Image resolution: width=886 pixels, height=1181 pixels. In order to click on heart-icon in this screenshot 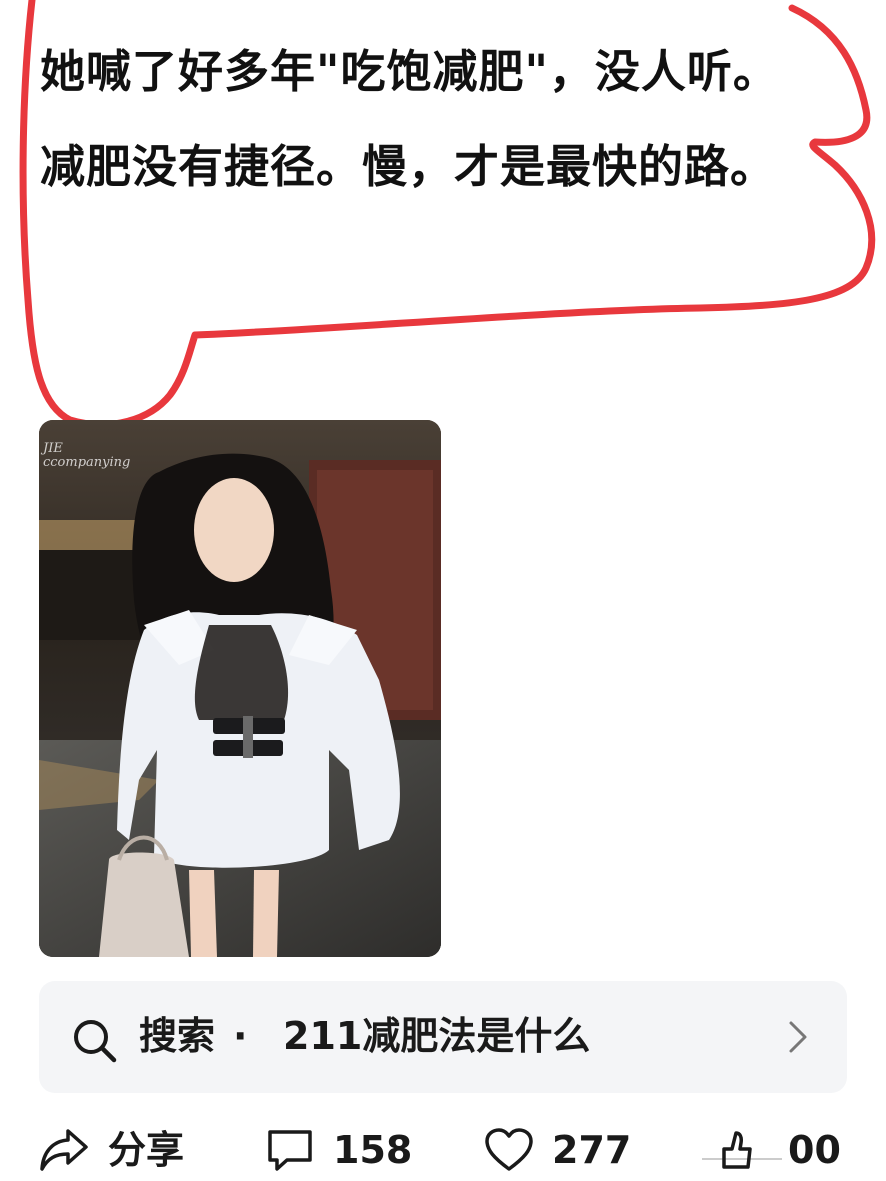, I will do `click(509, 1149)`.